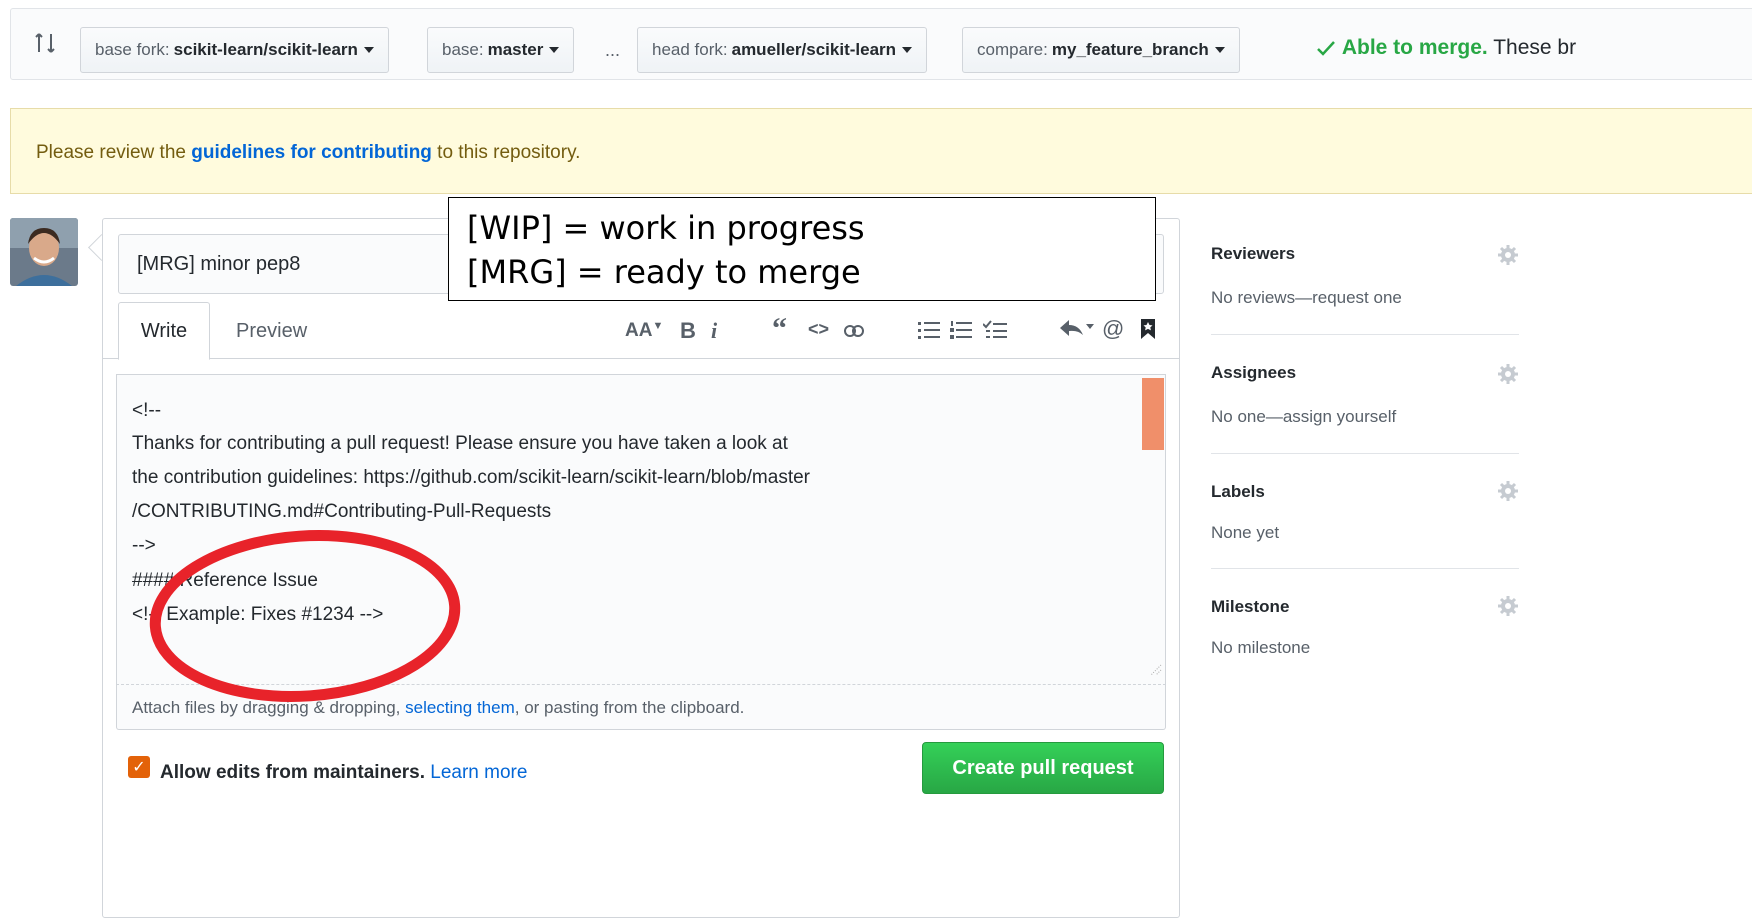  I want to click on head-fork-select: head fork: amueller/scikit-learn, so click(782, 50).